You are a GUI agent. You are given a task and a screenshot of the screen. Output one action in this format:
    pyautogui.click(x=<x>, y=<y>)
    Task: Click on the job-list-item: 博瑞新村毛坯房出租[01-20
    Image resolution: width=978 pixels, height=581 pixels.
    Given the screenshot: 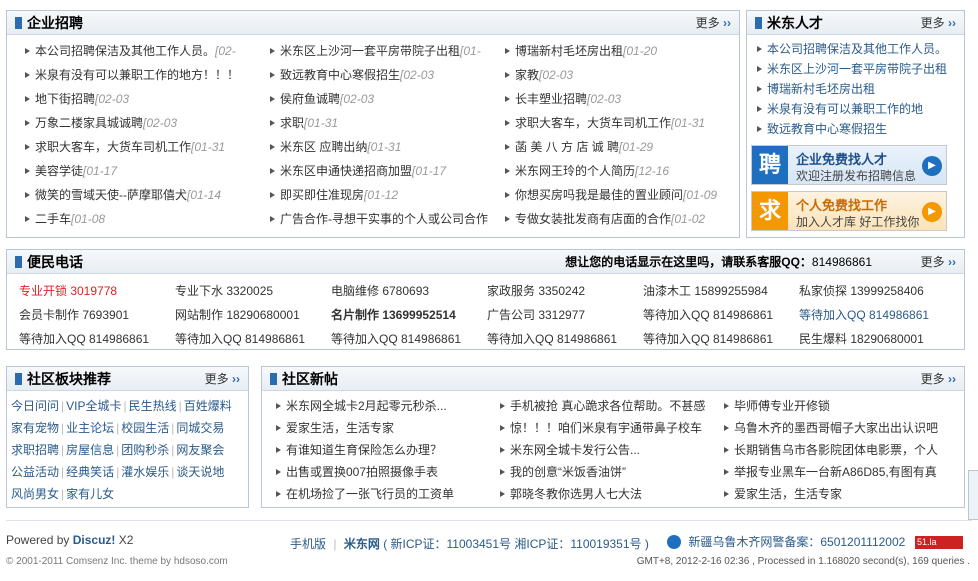 What is the action you would take?
    pyautogui.click(x=617, y=51)
    